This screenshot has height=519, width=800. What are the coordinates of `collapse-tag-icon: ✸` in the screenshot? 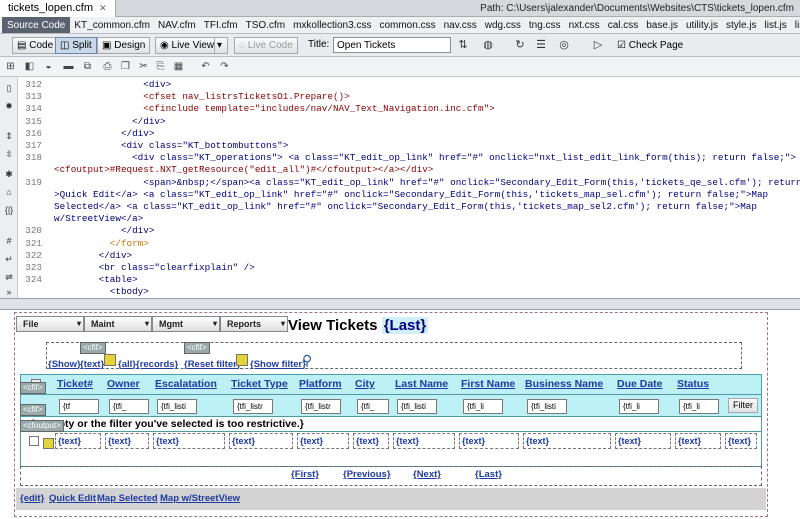 It's located at (9, 106).